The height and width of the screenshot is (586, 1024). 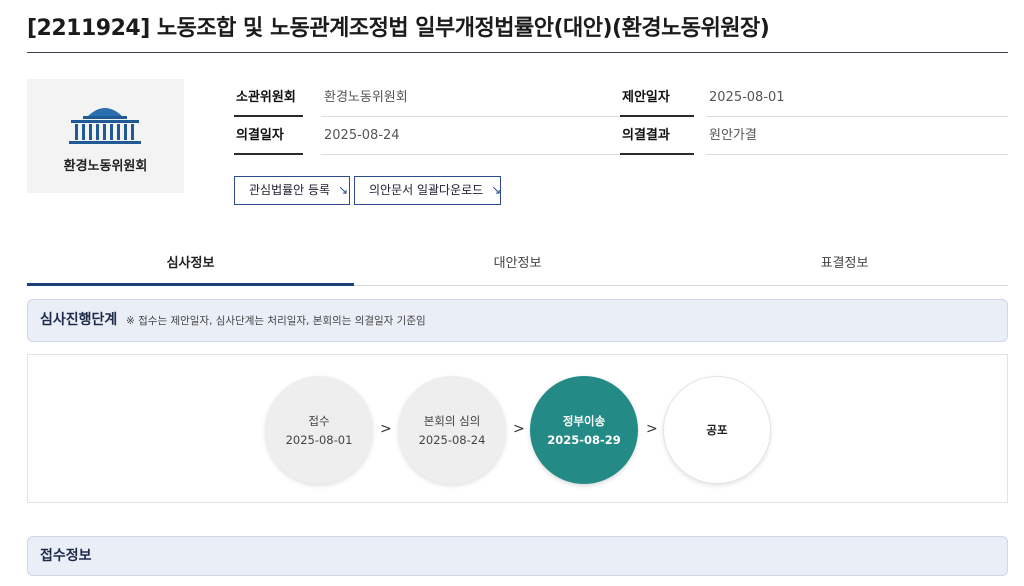 I want to click on tab-vote-info: 표결정보, so click(x=844, y=265).